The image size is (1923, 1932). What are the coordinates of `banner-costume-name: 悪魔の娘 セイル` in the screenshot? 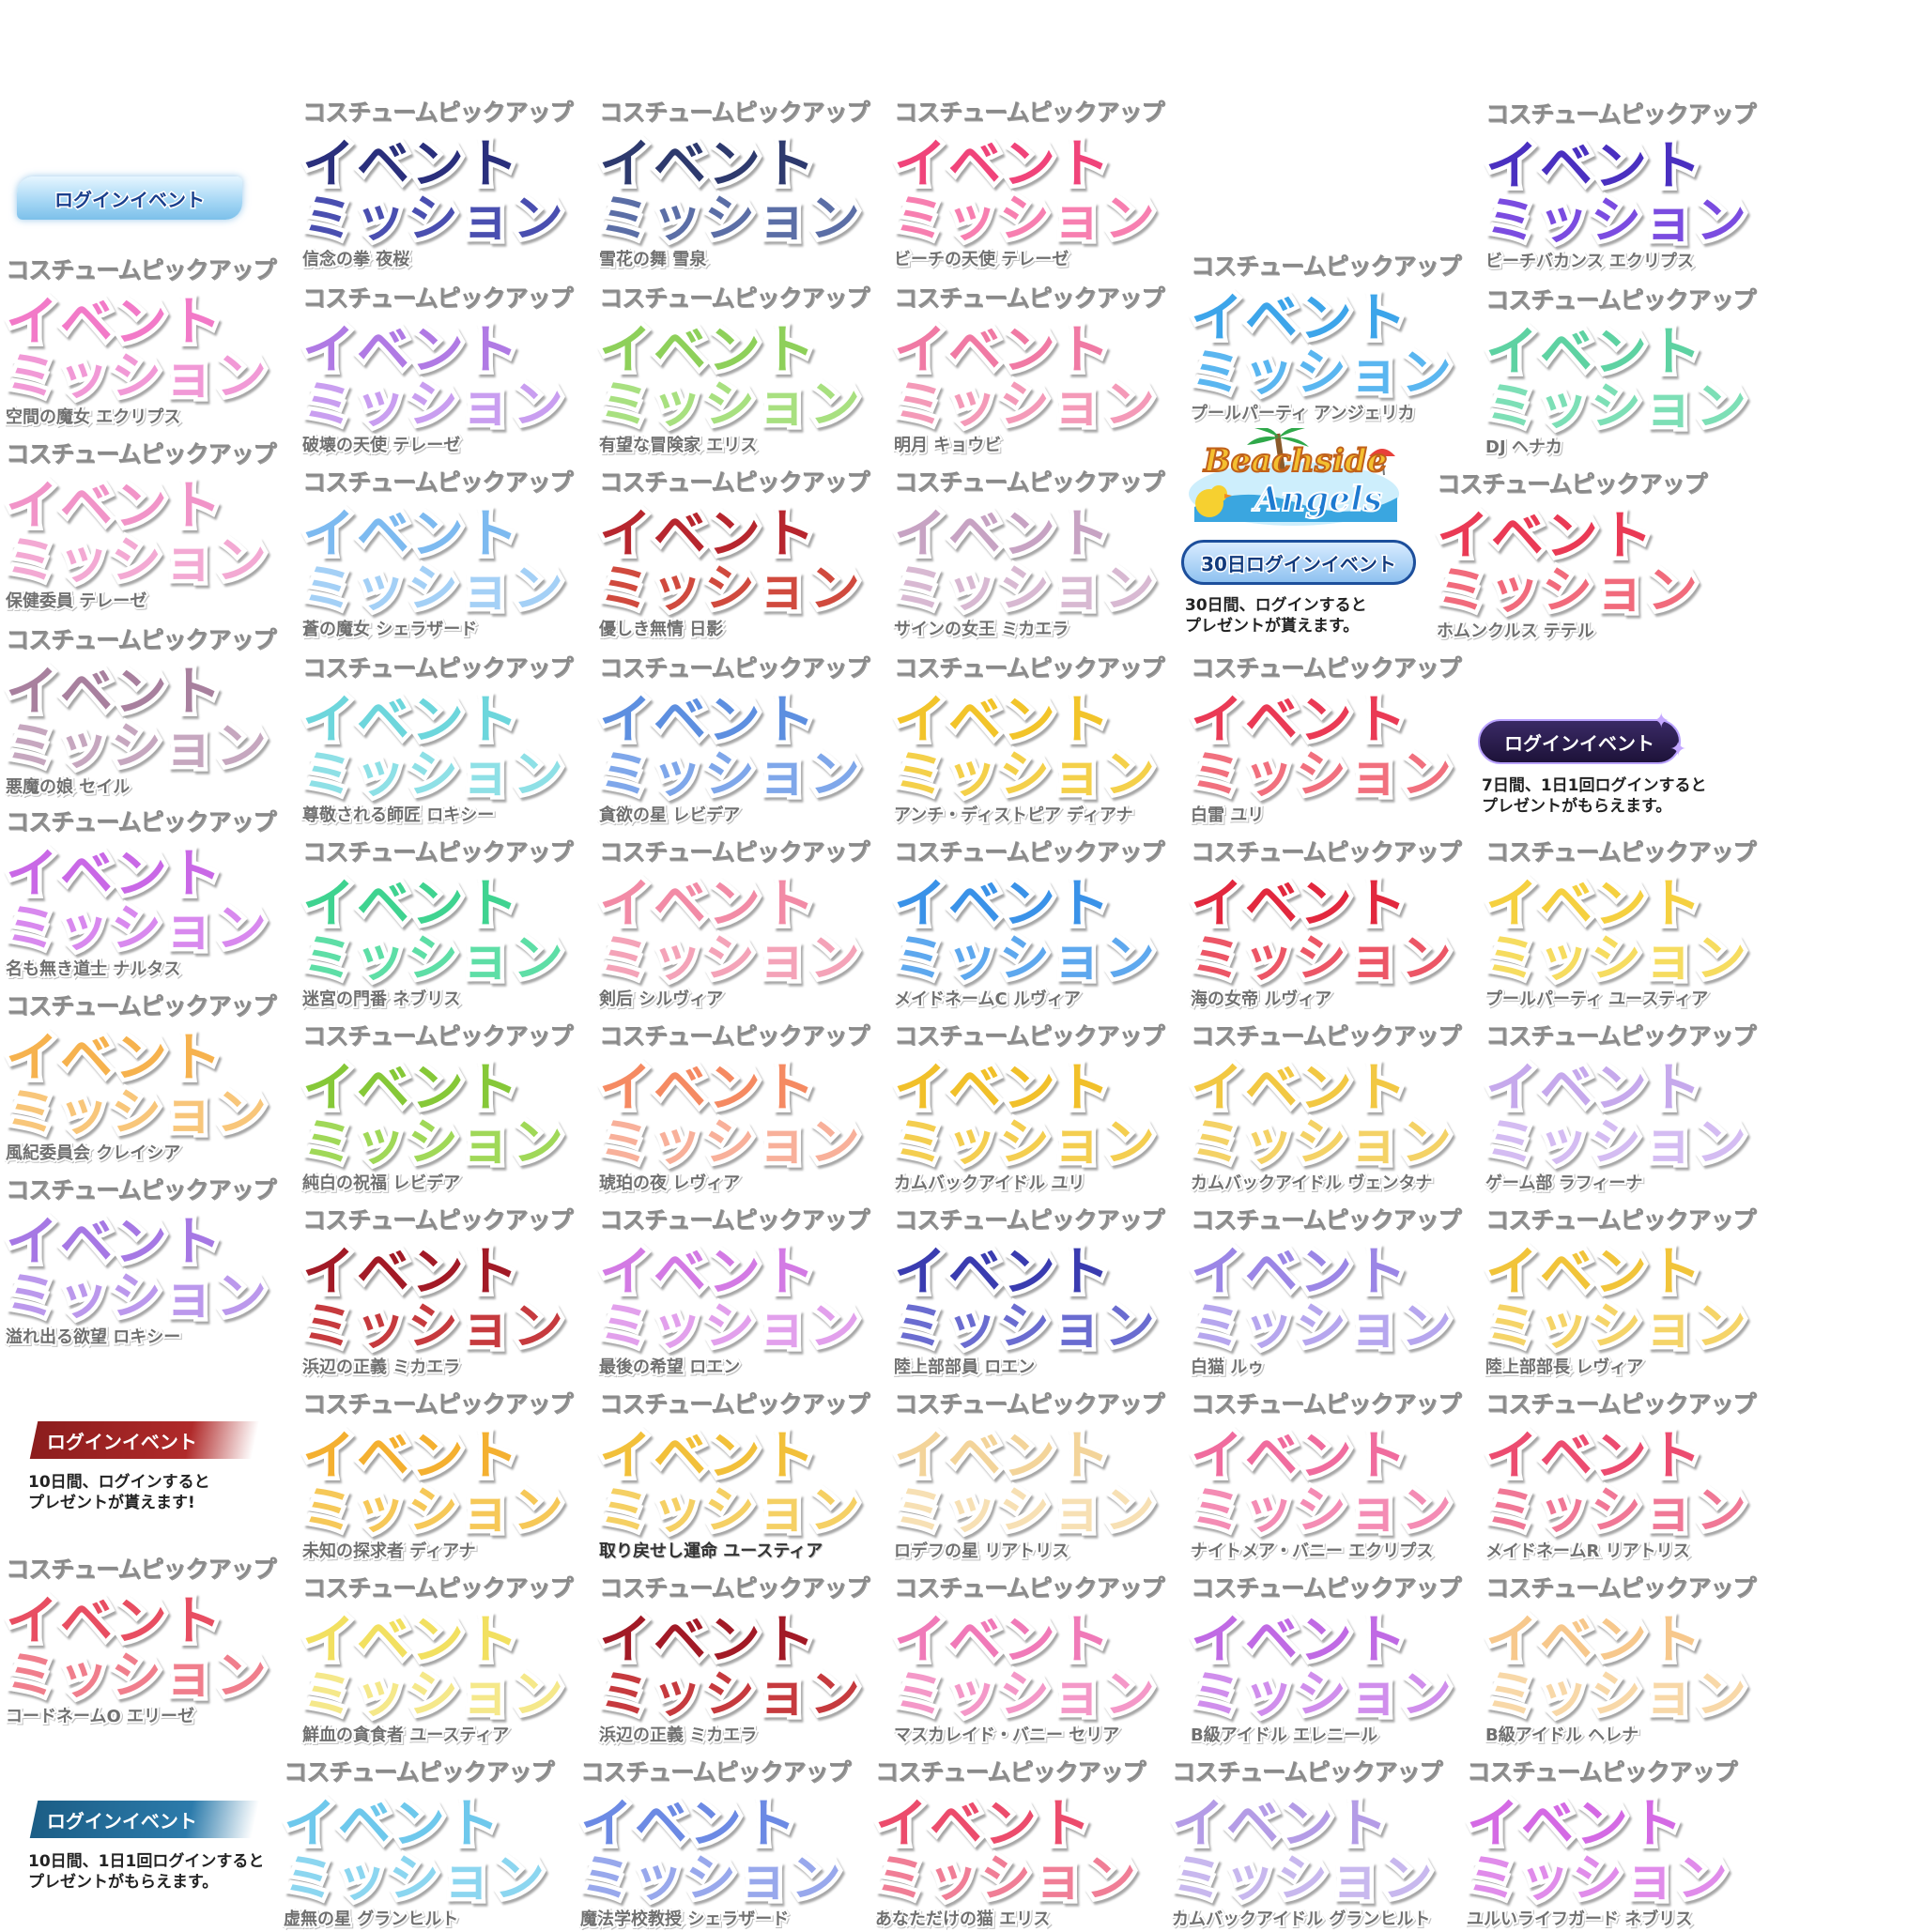 It's located at (68, 787).